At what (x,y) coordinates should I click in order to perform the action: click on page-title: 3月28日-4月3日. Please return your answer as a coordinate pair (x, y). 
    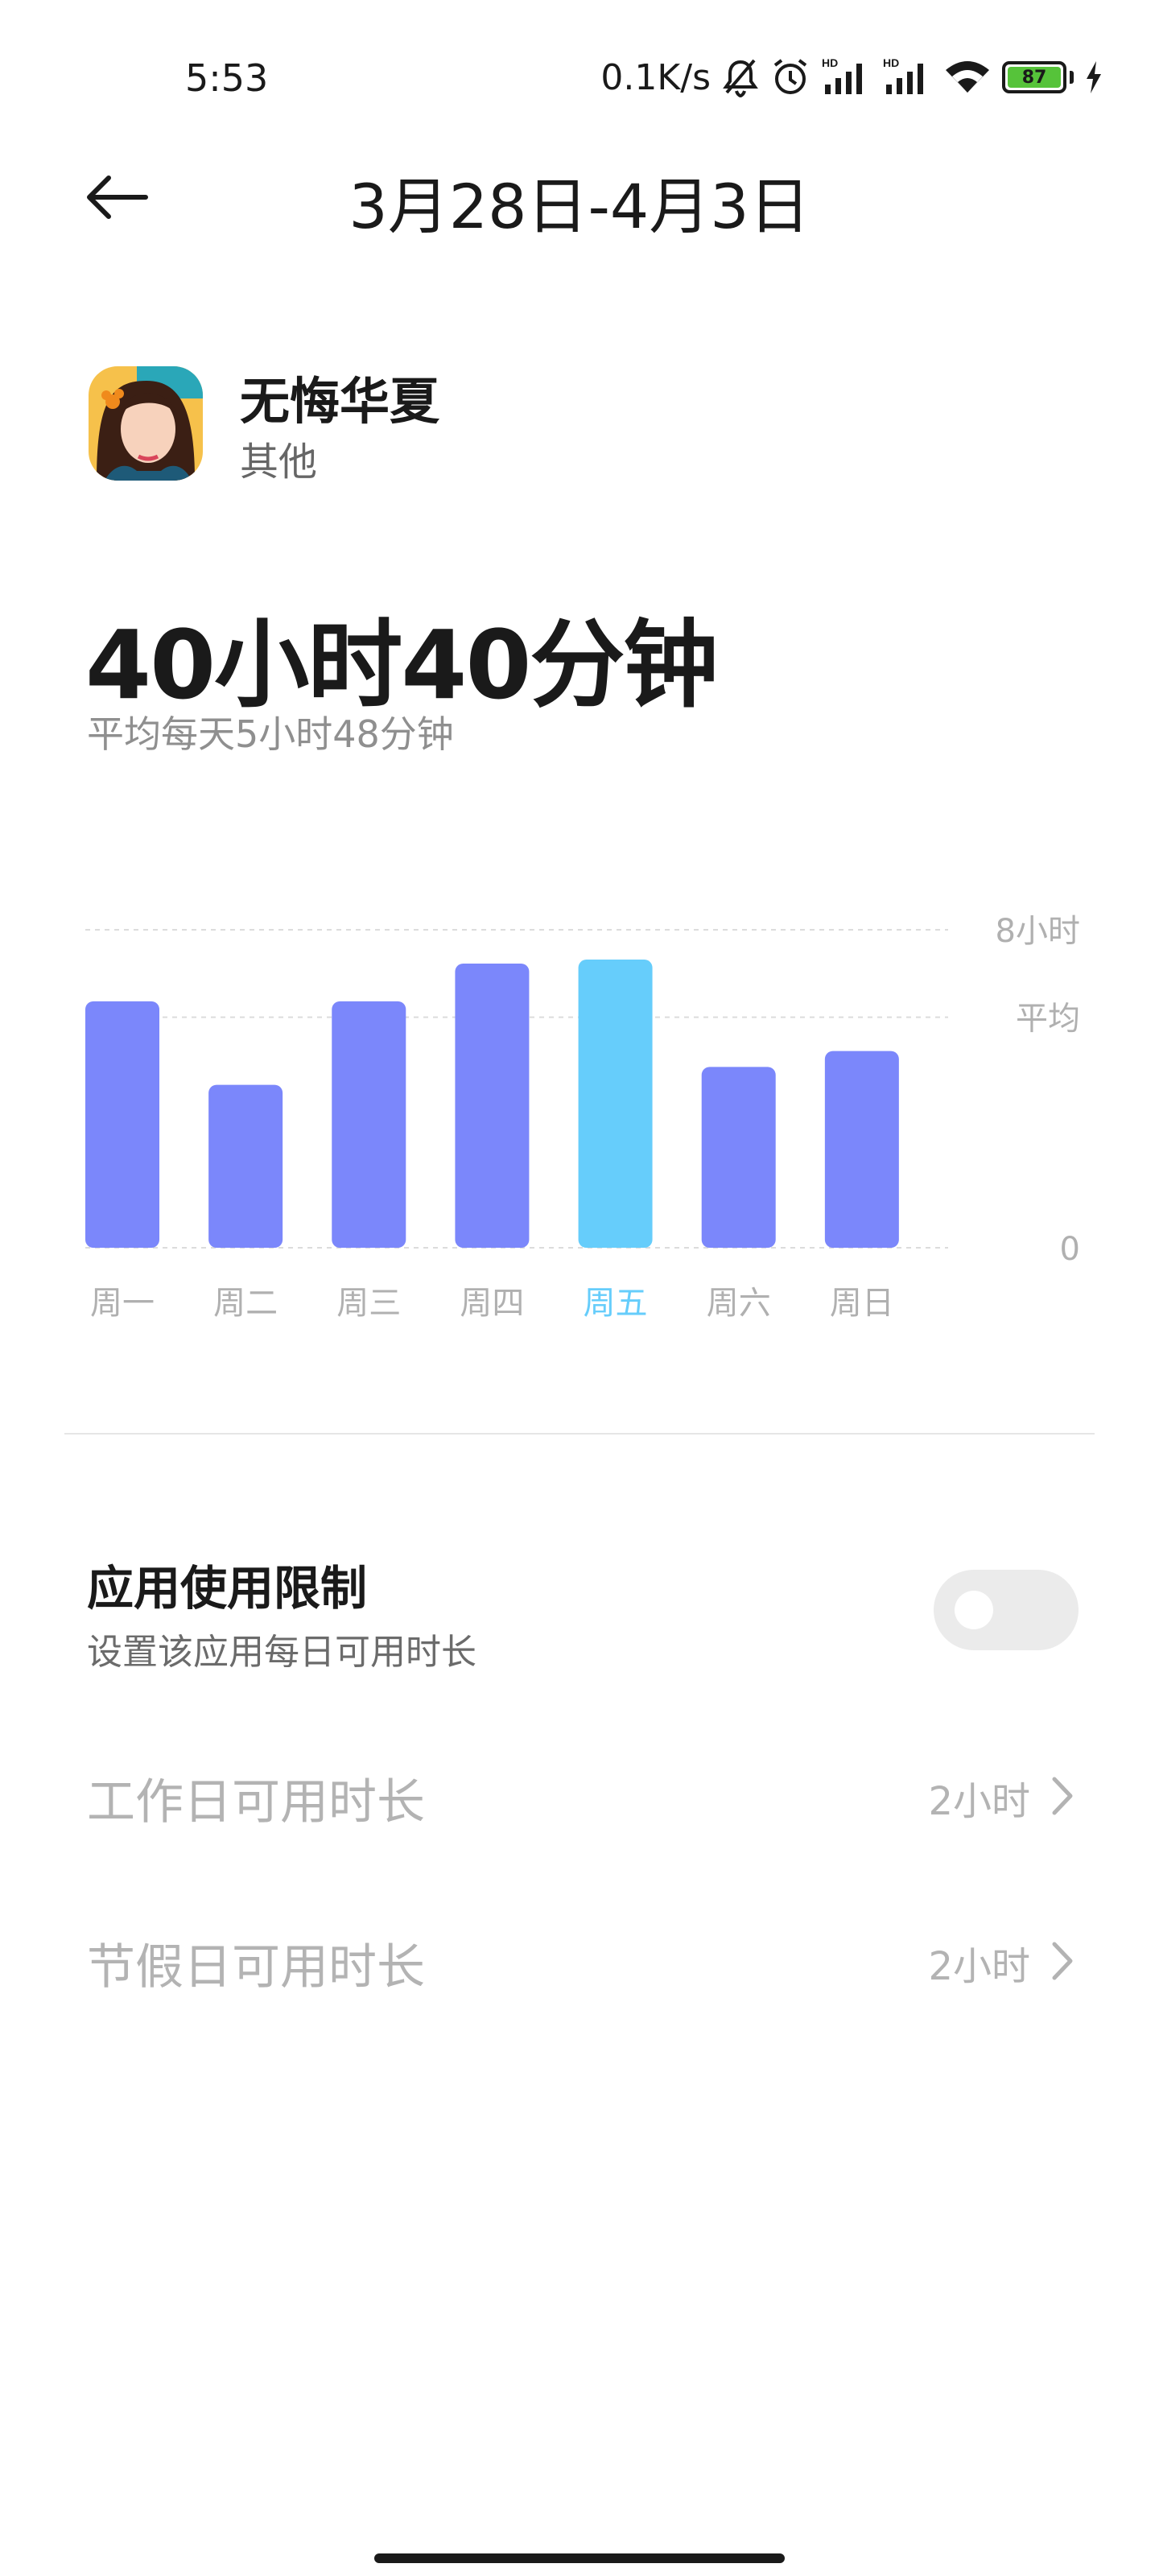
    Looking at the image, I should click on (579, 206).